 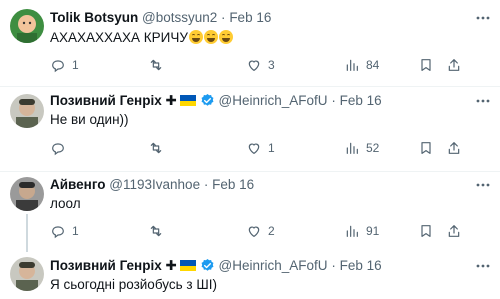 What do you see at coordinates (119, 37) in the screenshot?
I see `tweet-text-content: АХАХАХХАХА КРИЧУ` at bounding box center [119, 37].